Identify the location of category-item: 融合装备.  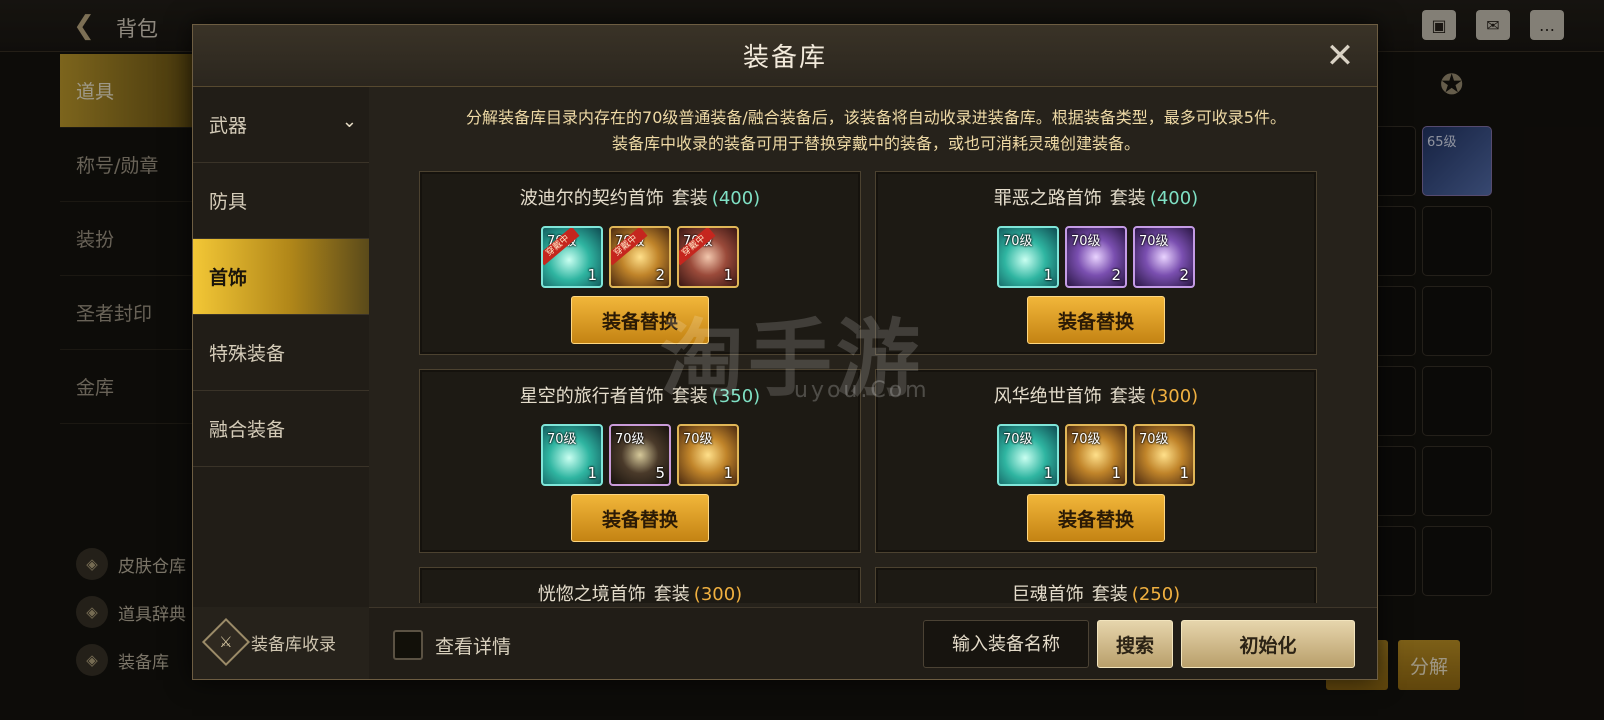
(281, 429).